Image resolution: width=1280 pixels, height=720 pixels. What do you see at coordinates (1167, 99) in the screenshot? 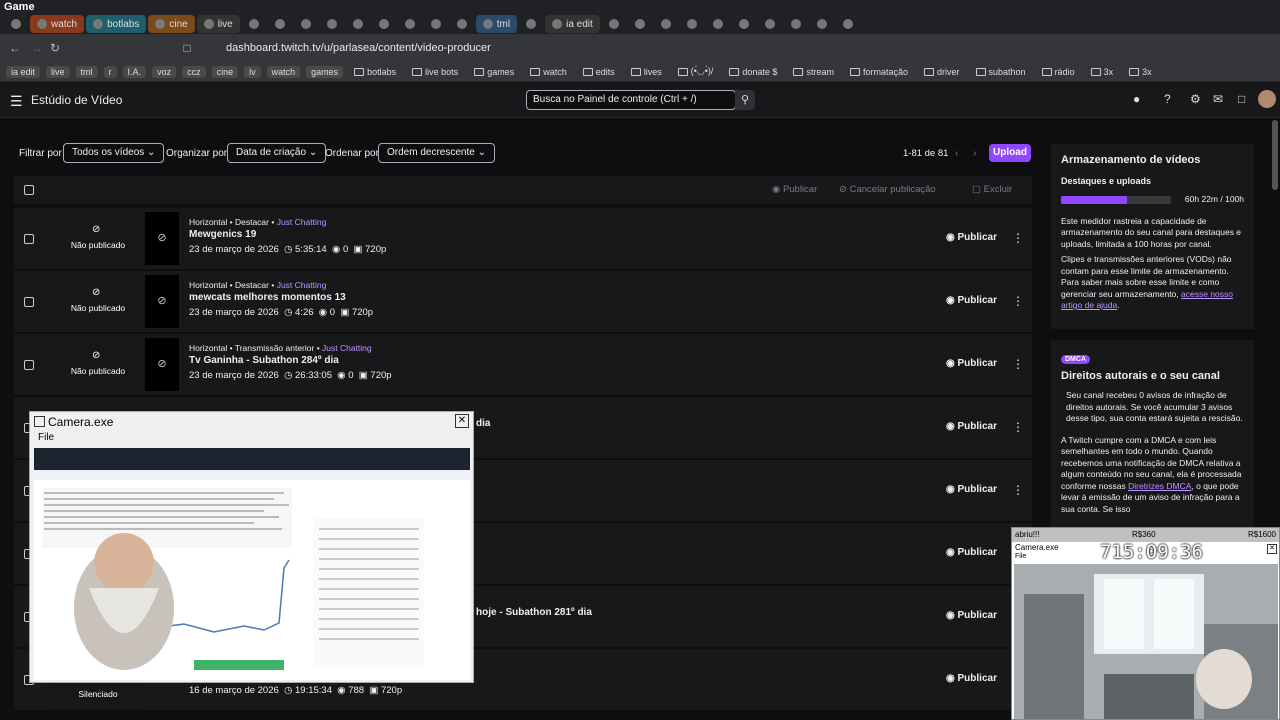
I see `help-icon: ?` at bounding box center [1167, 99].